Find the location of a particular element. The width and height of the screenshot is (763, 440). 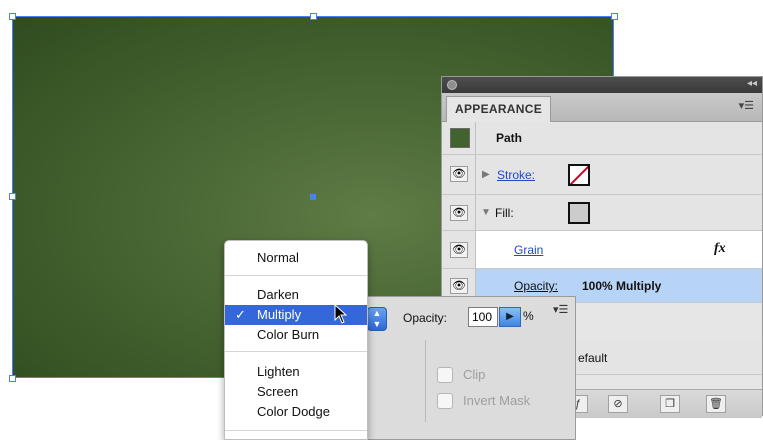

handle-middle-left is located at coordinates (12, 196).